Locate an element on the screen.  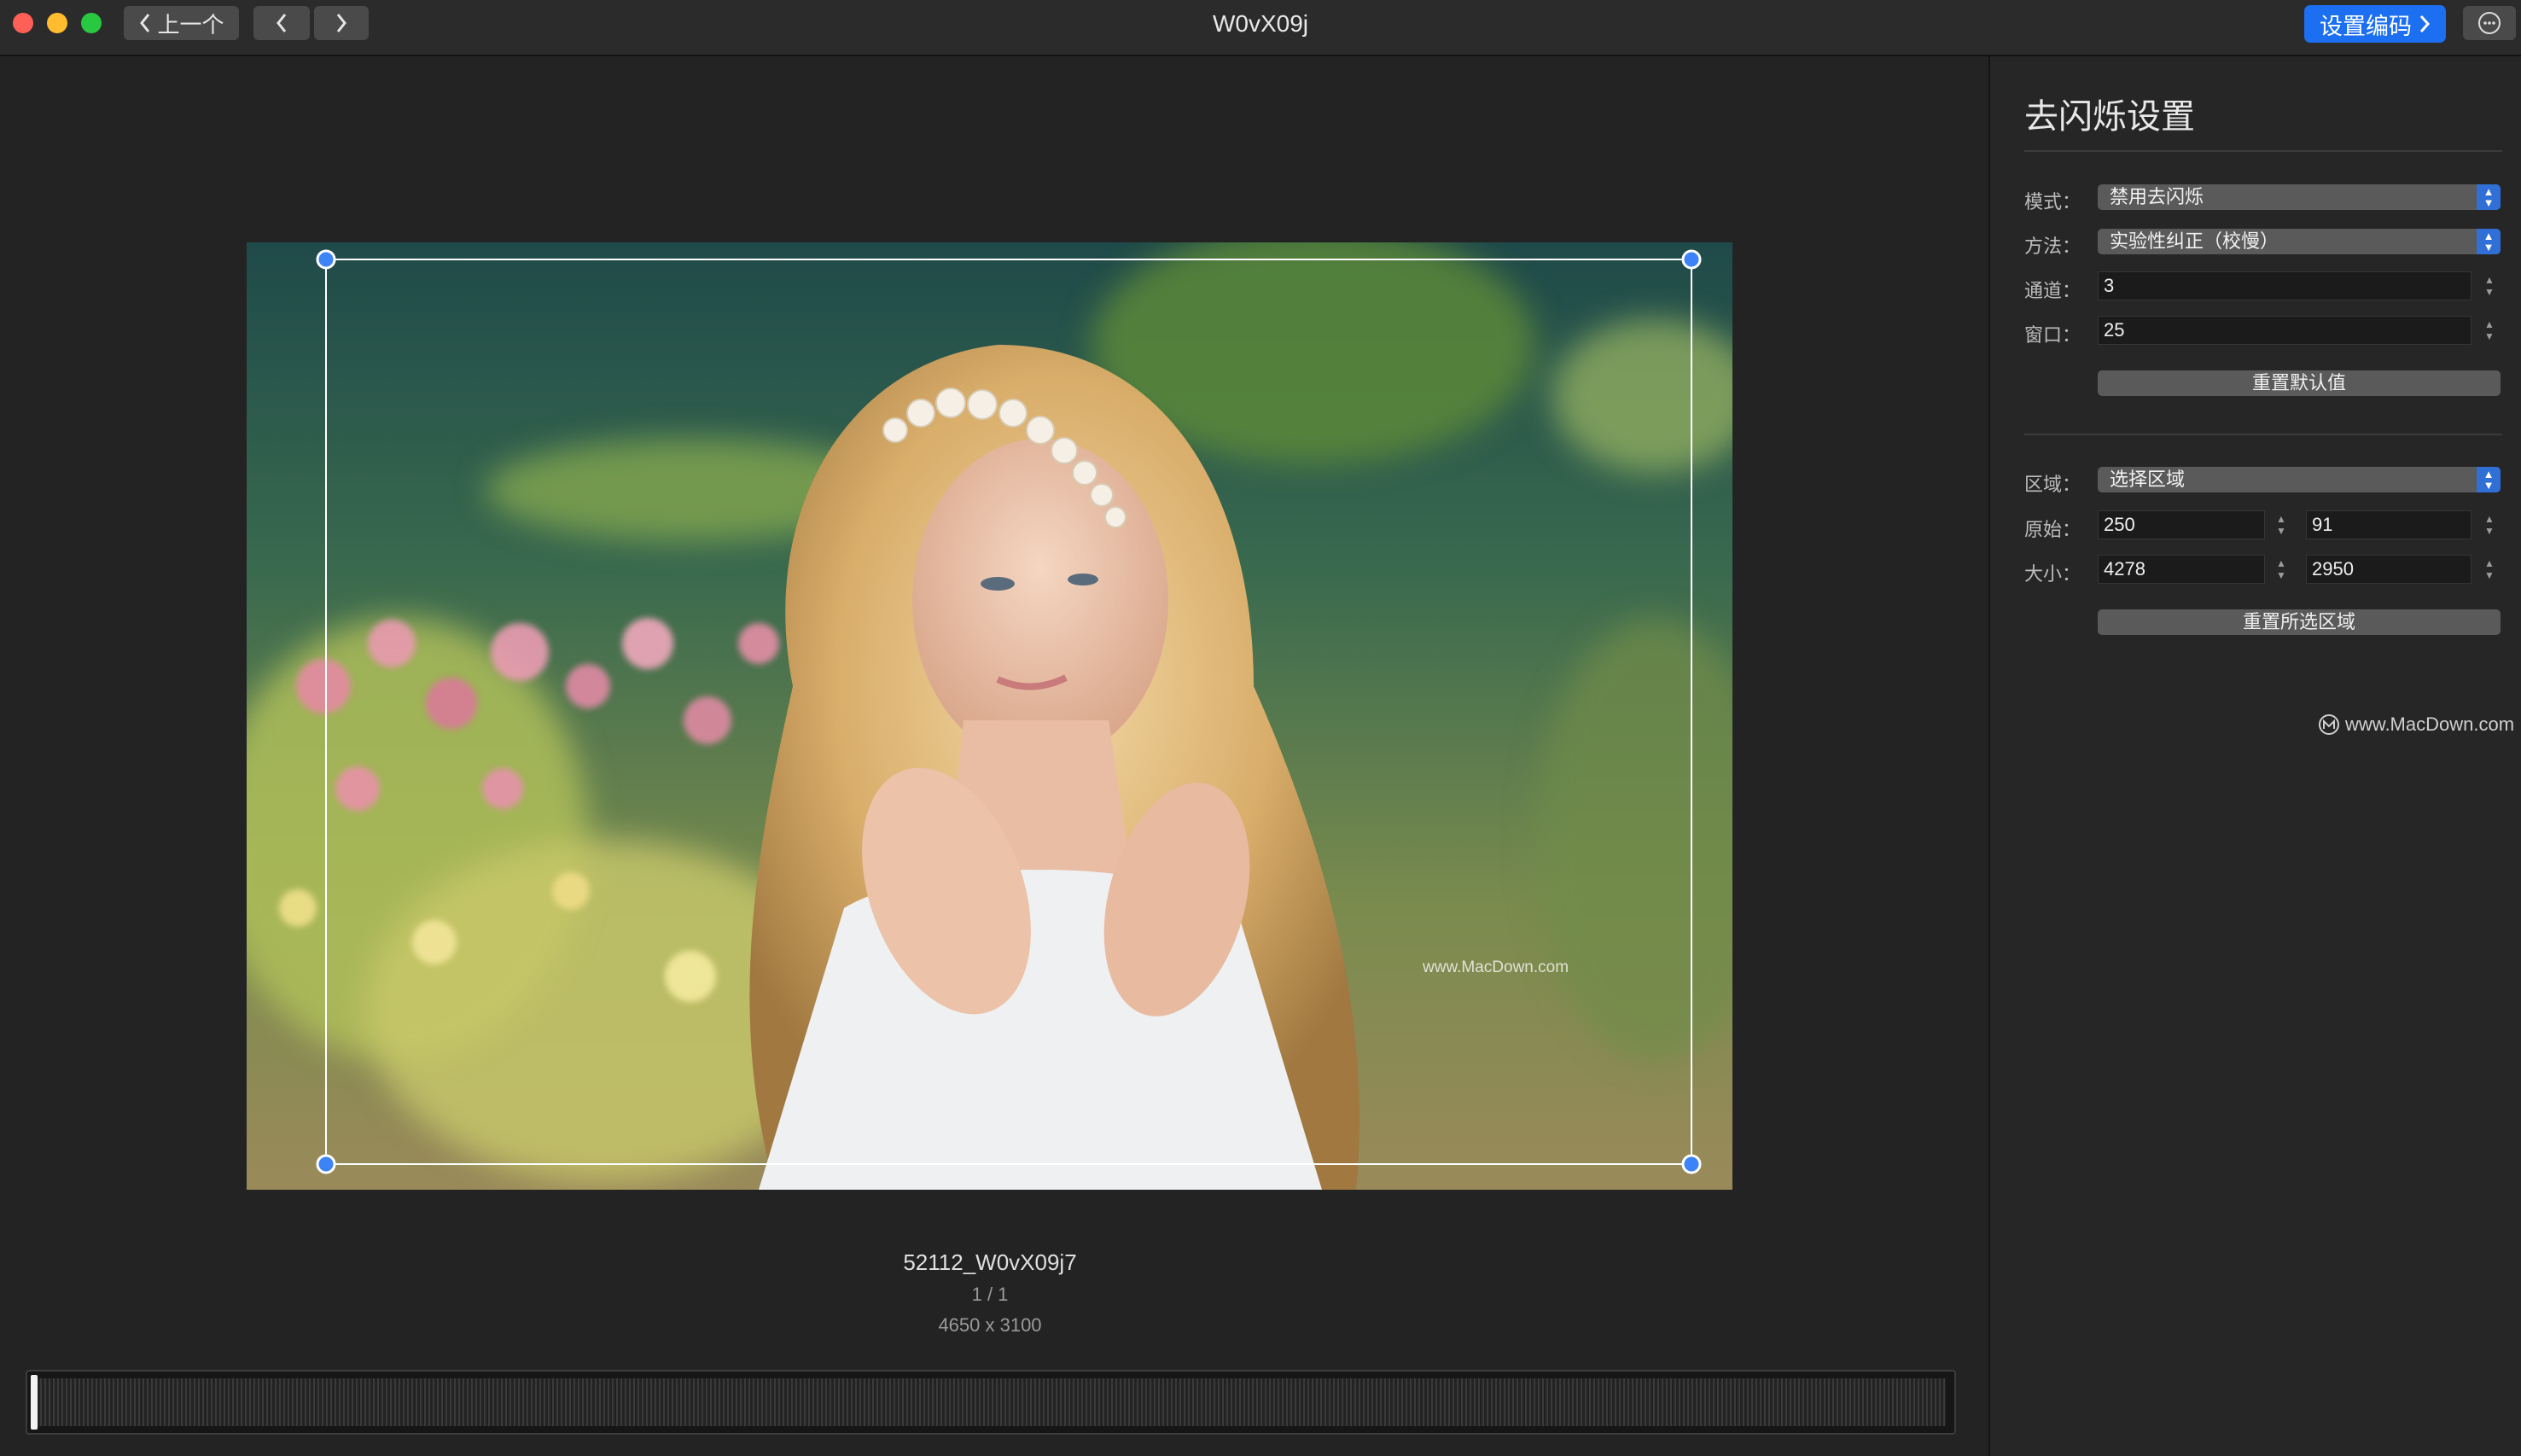
size-height-field: 2950 is located at coordinates (2389, 569).